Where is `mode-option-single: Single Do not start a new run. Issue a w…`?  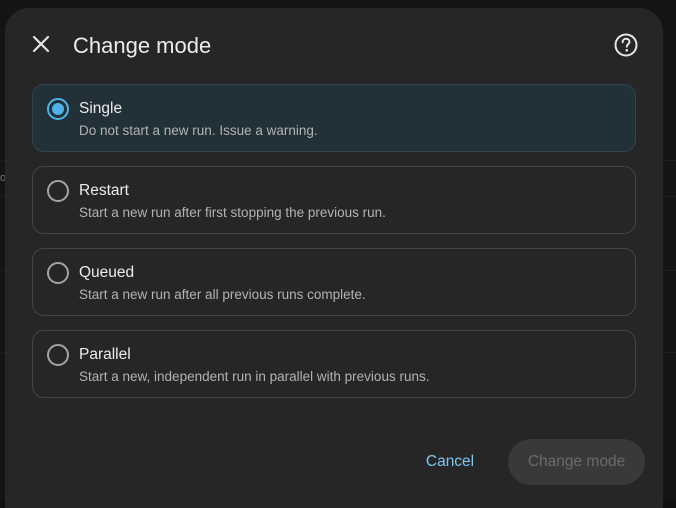 mode-option-single: Single Do not start a new run. Issue a w… is located at coordinates (334, 118).